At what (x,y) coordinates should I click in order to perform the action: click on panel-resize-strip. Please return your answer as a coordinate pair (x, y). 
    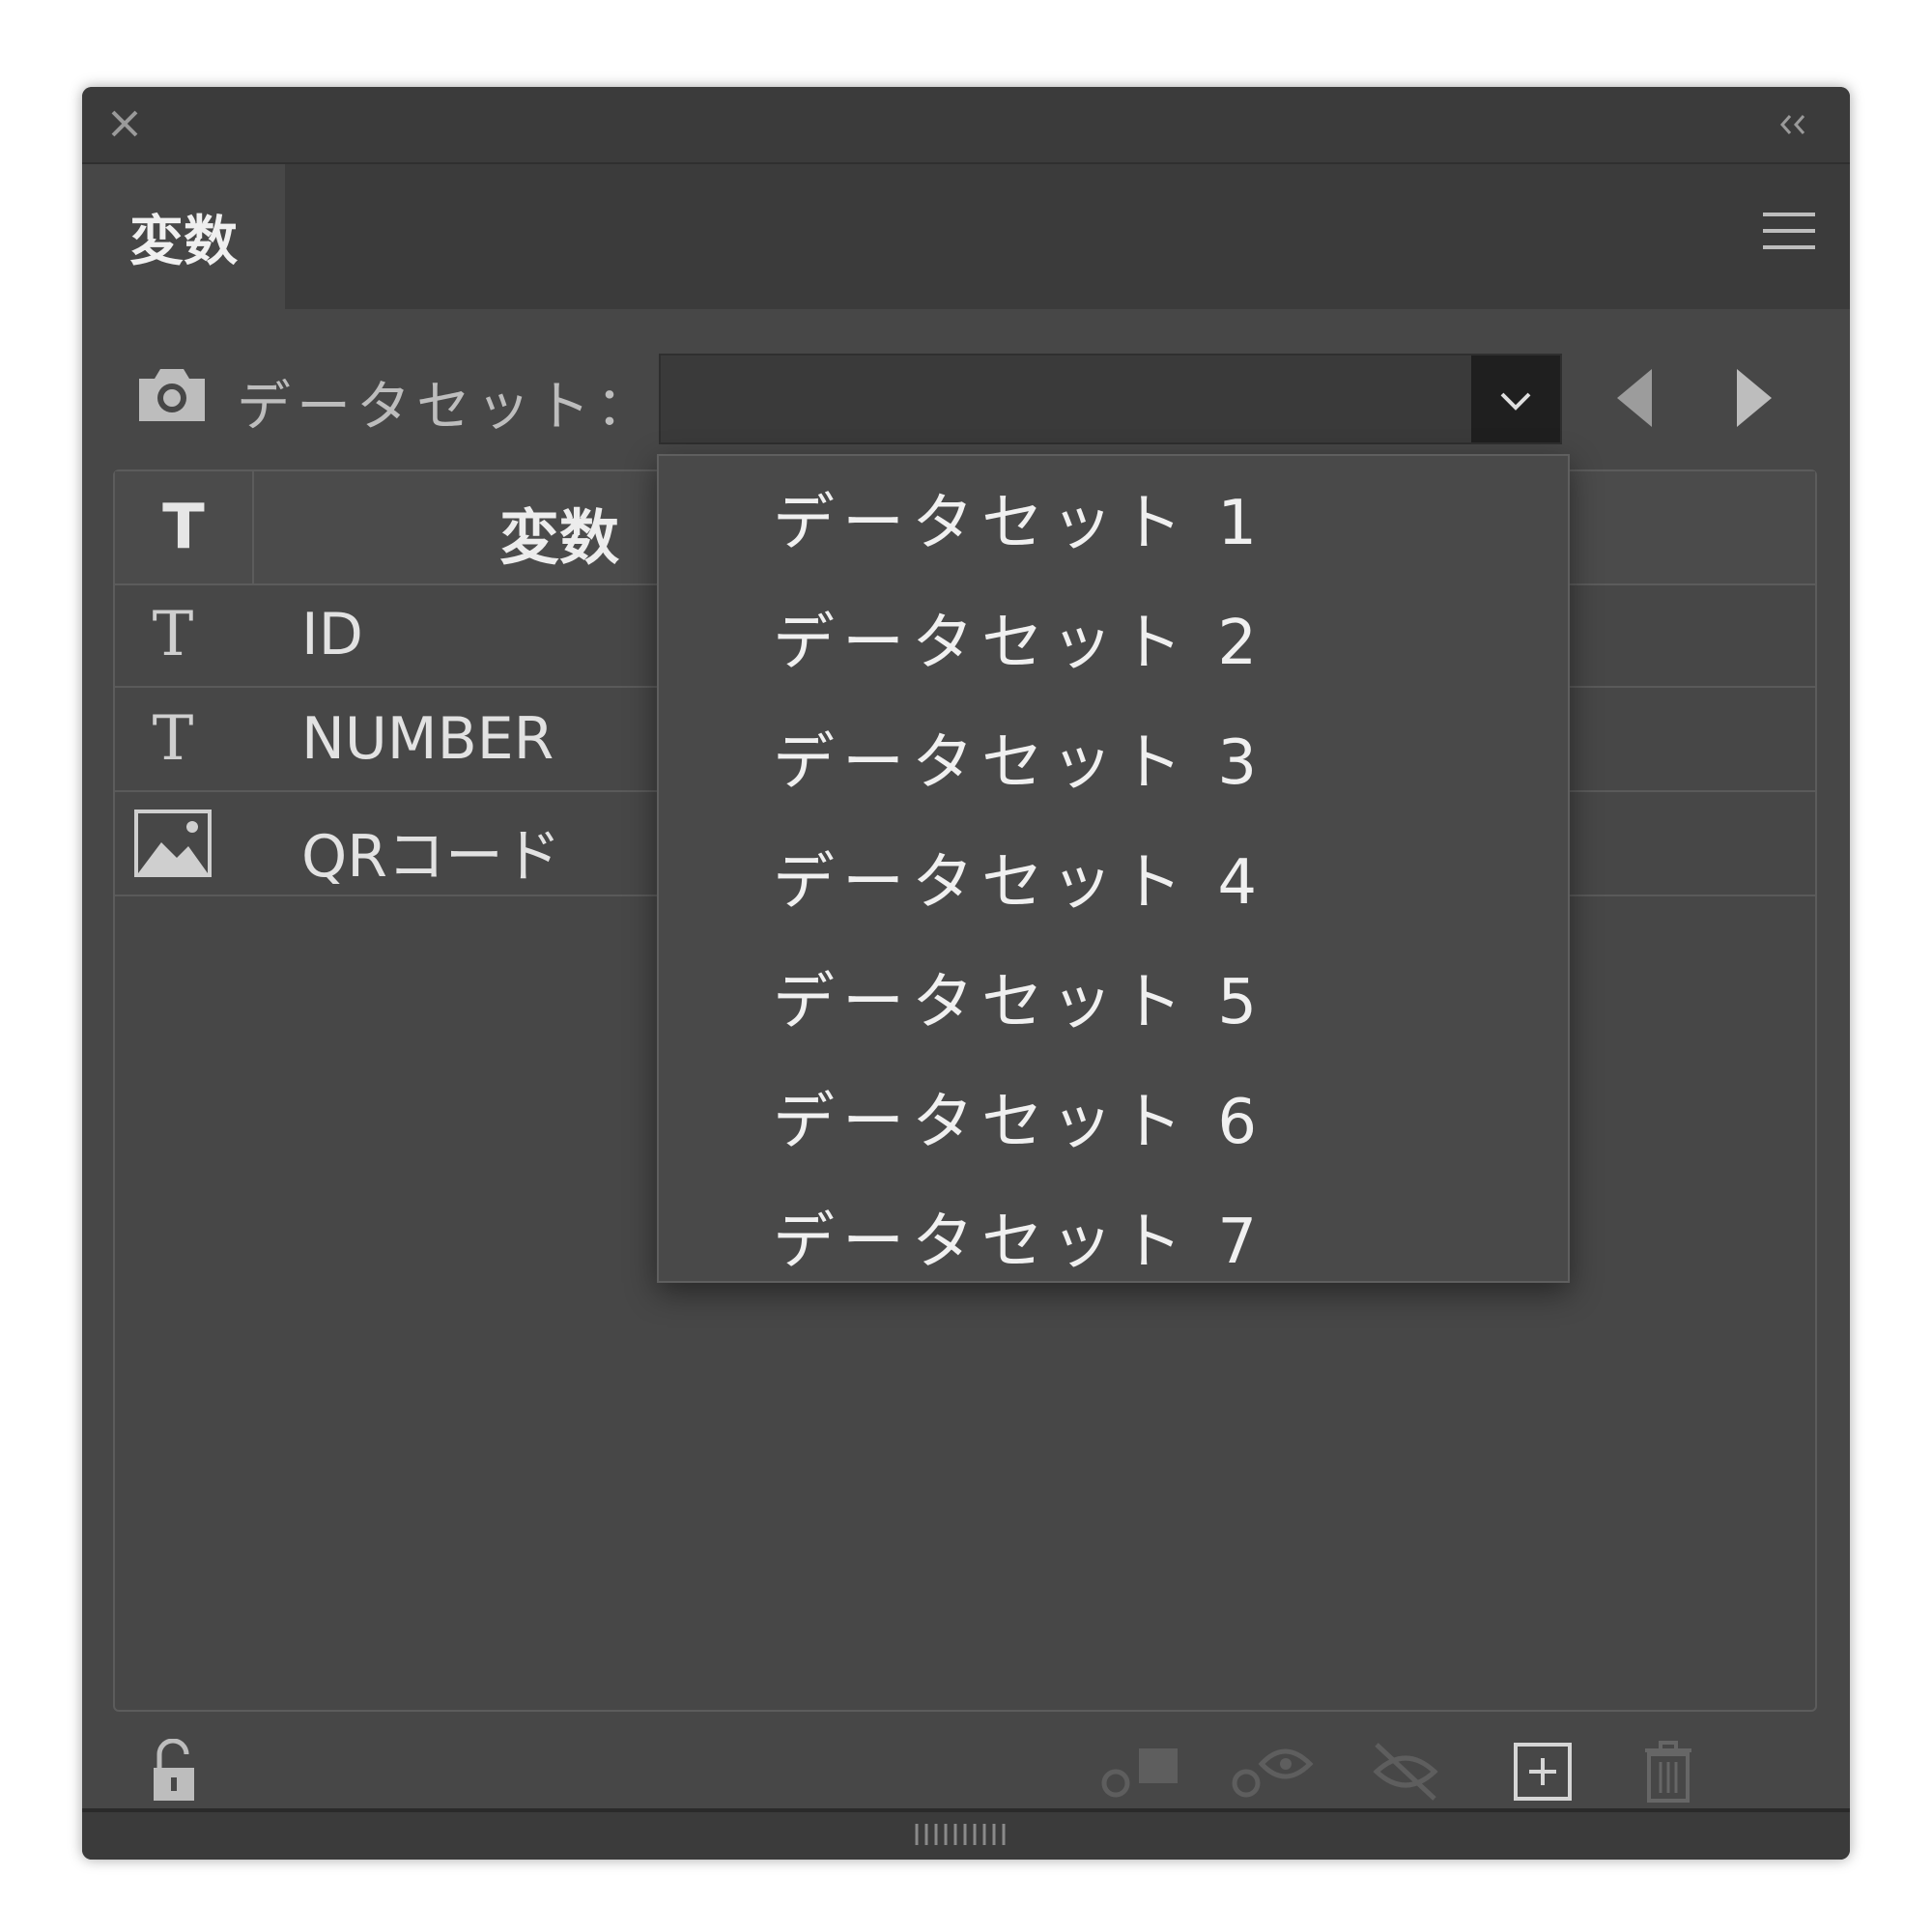
    Looking at the image, I should click on (966, 1834).